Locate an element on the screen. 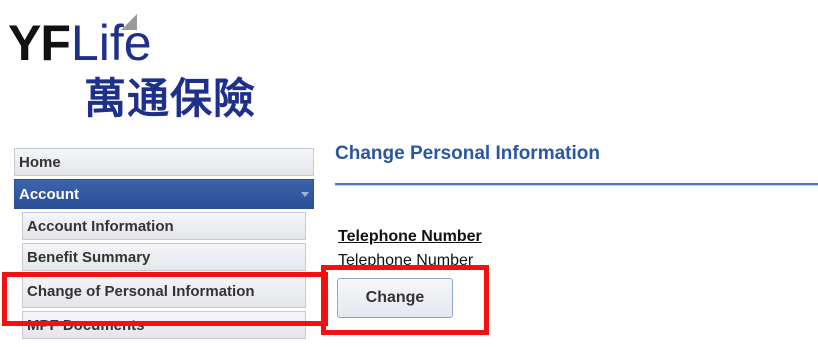 The height and width of the screenshot is (347, 818). page-title: Change Personal Information is located at coordinates (467, 153).